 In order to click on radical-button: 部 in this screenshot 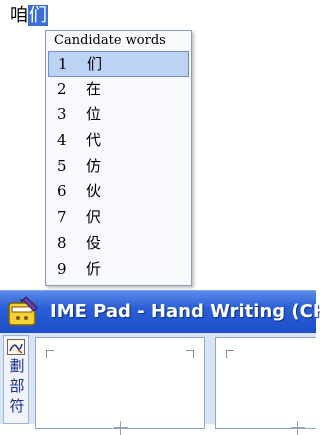, I will do `click(17, 386)`.